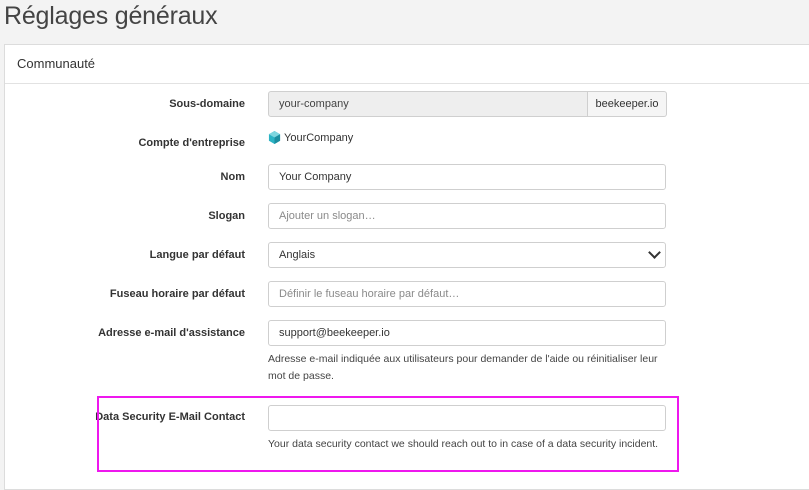 This screenshot has height=490, width=809. What do you see at coordinates (319, 138) in the screenshot?
I see `company-account-name: YourCompany` at bounding box center [319, 138].